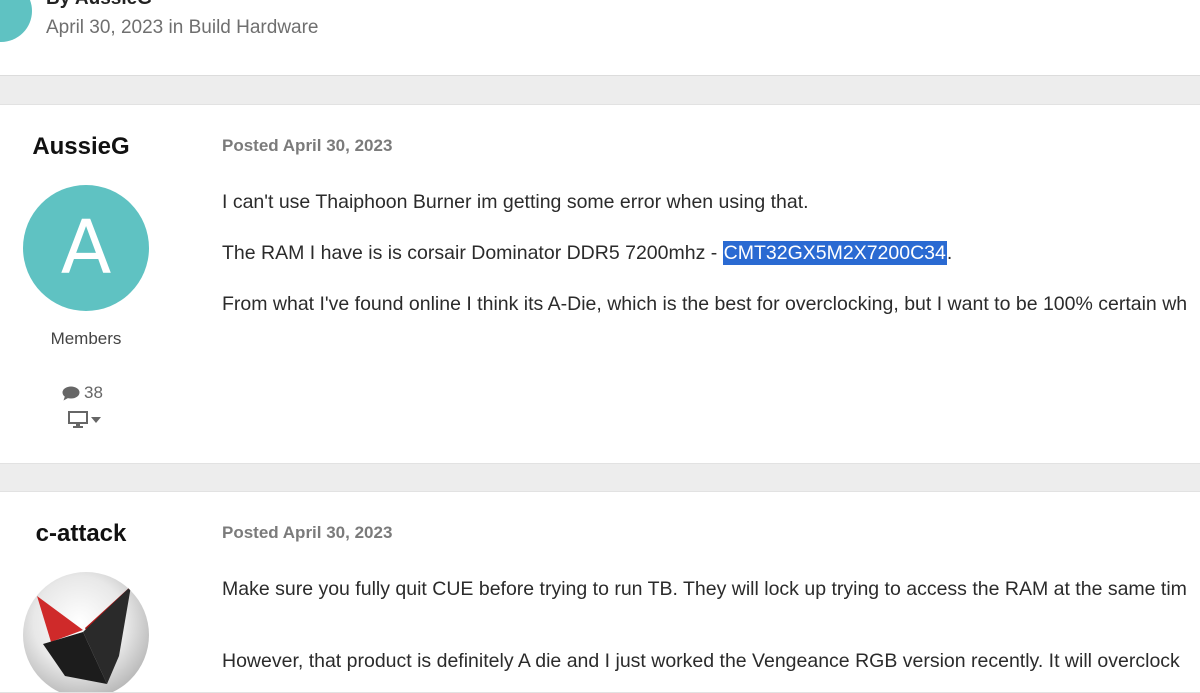 This screenshot has height=693, width=1200. Describe the element at coordinates (105, 27) in the screenshot. I see `topic-date: April 30, 2023` at that location.